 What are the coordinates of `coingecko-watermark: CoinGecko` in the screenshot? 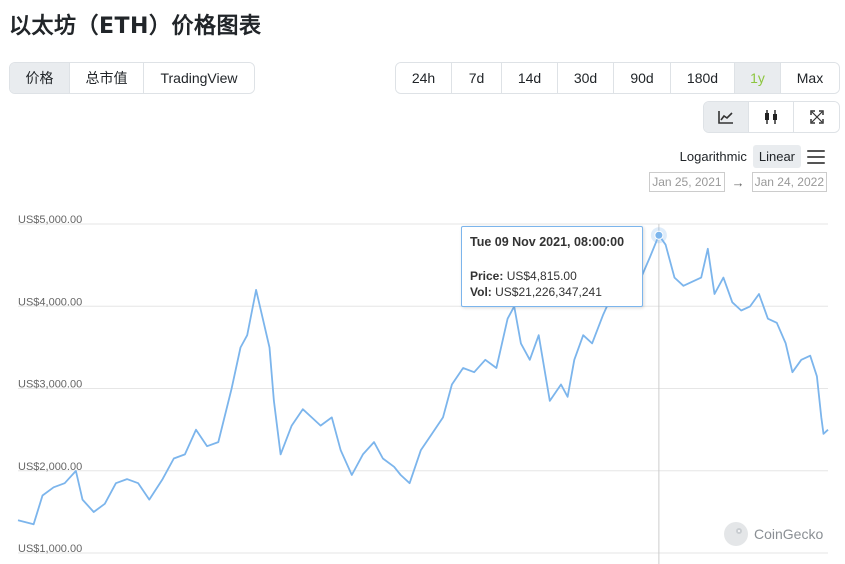 It's located at (773, 534).